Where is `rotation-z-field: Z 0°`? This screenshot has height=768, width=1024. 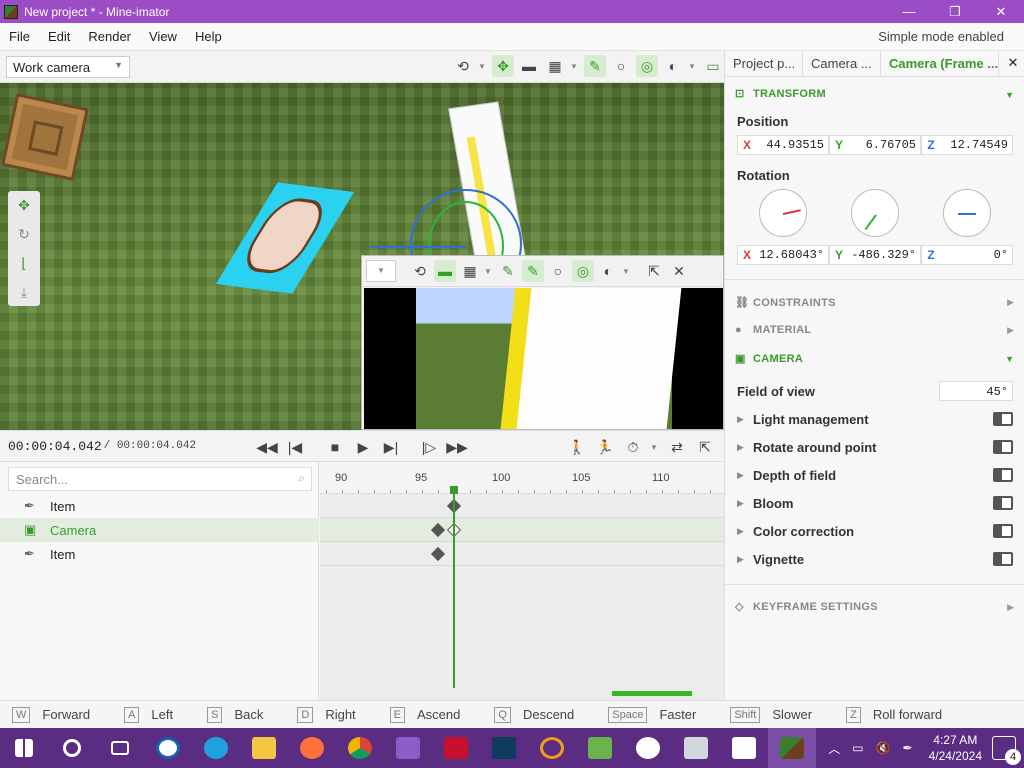
rotation-z-field: Z 0° is located at coordinates (967, 255).